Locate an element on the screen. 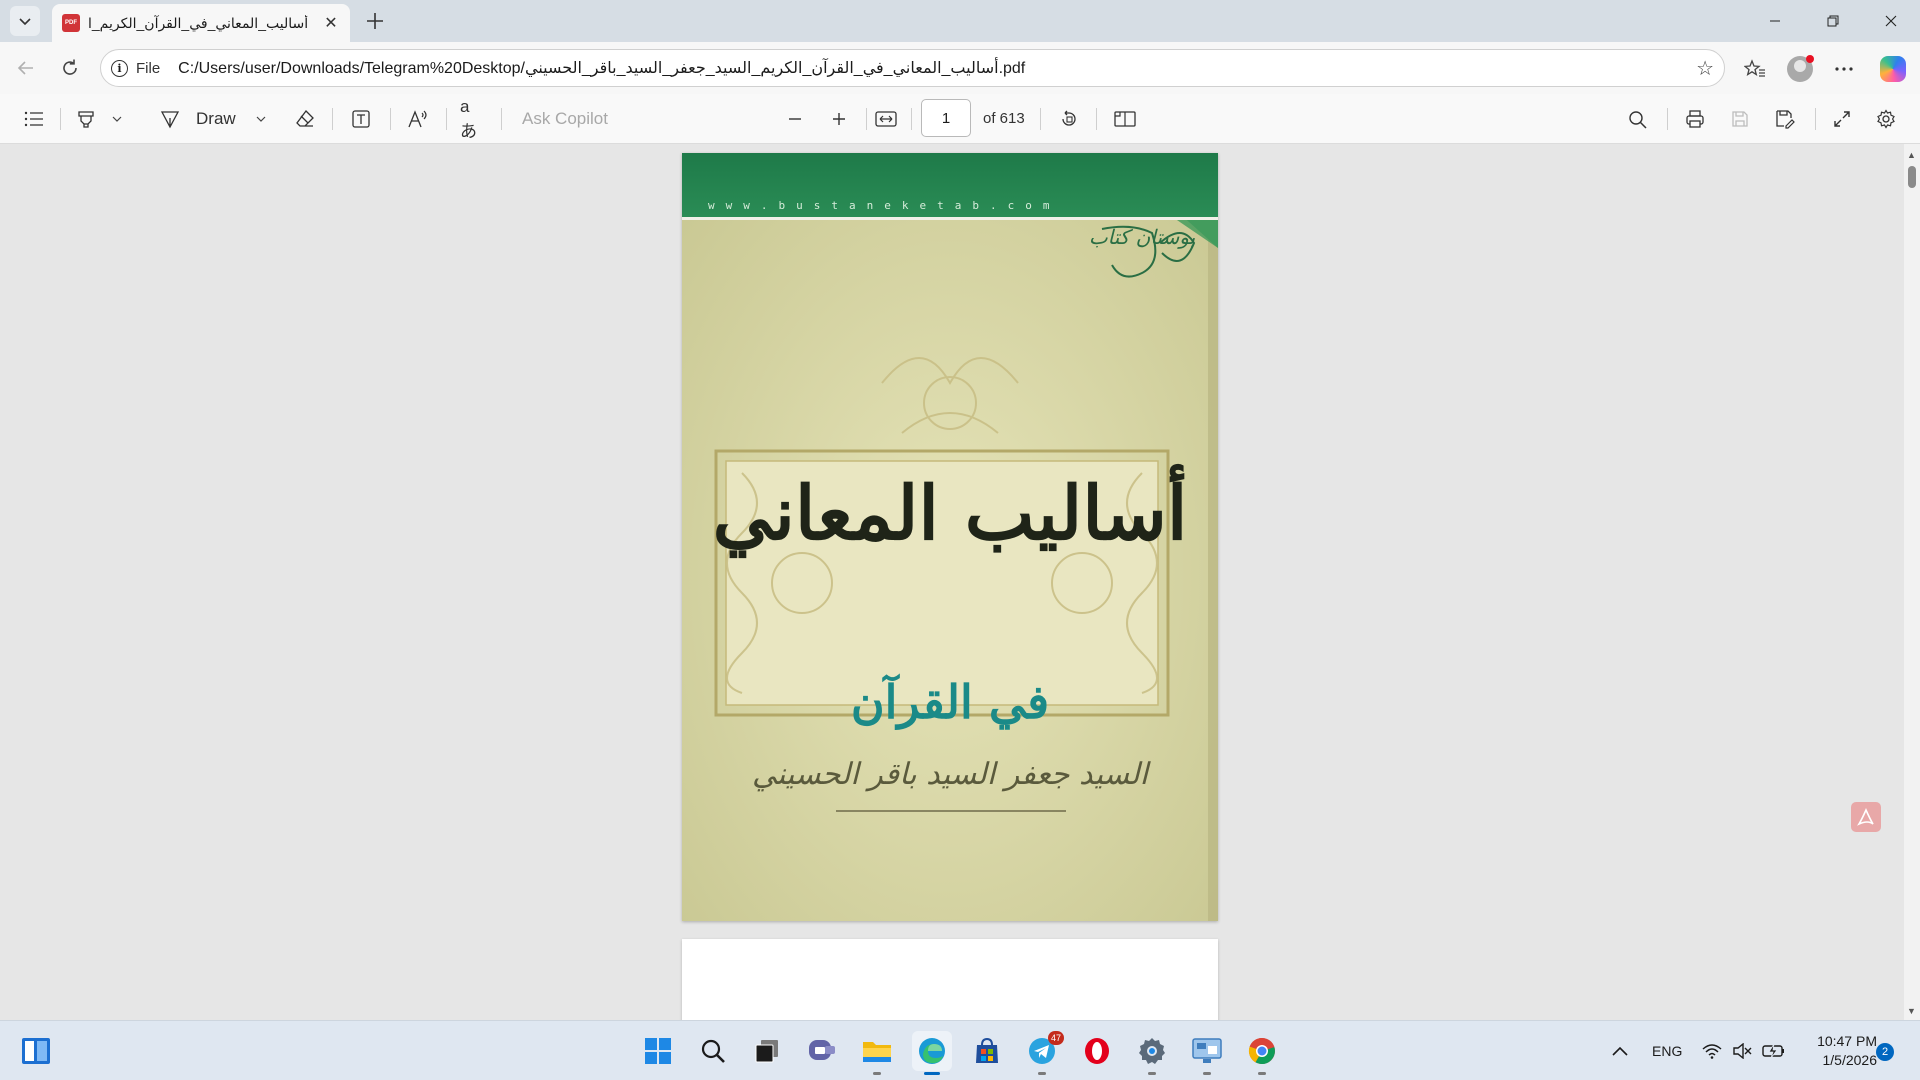 This screenshot has width=1920, height=1080. close-window-button is located at coordinates (1891, 21).